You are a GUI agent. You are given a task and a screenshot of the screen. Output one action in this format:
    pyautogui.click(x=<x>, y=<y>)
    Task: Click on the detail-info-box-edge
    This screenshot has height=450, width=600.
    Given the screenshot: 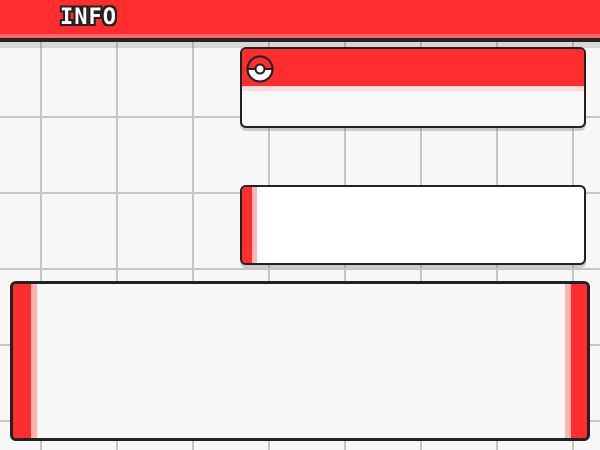 What is the action you would take?
    pyautogui.click(x=247, y=225)
    